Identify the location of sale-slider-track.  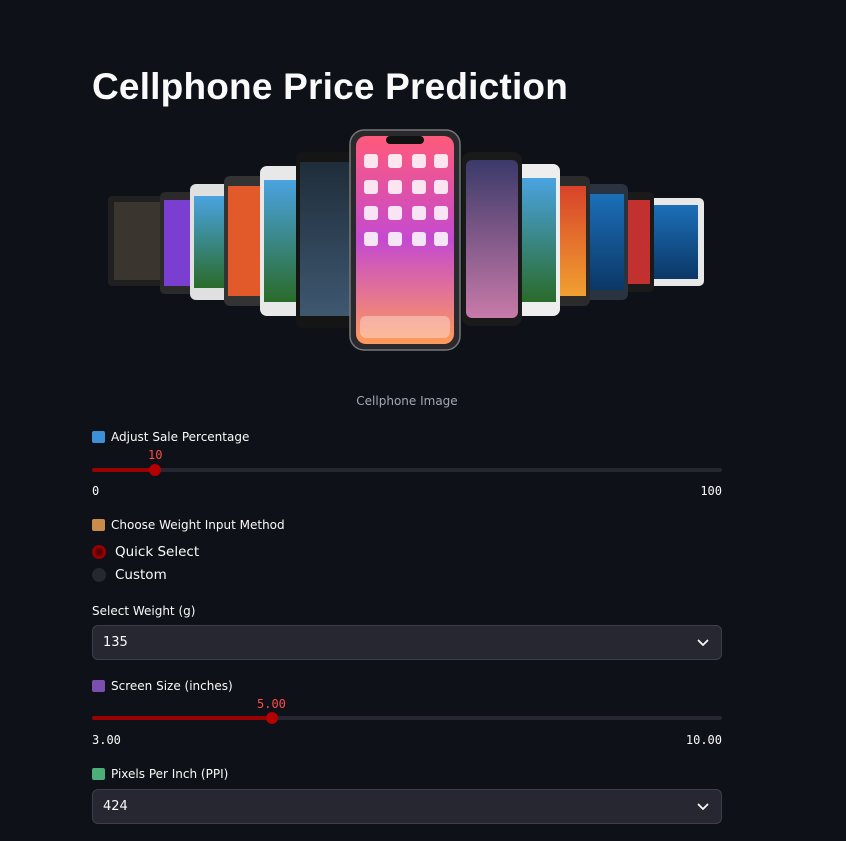
(407, 470).